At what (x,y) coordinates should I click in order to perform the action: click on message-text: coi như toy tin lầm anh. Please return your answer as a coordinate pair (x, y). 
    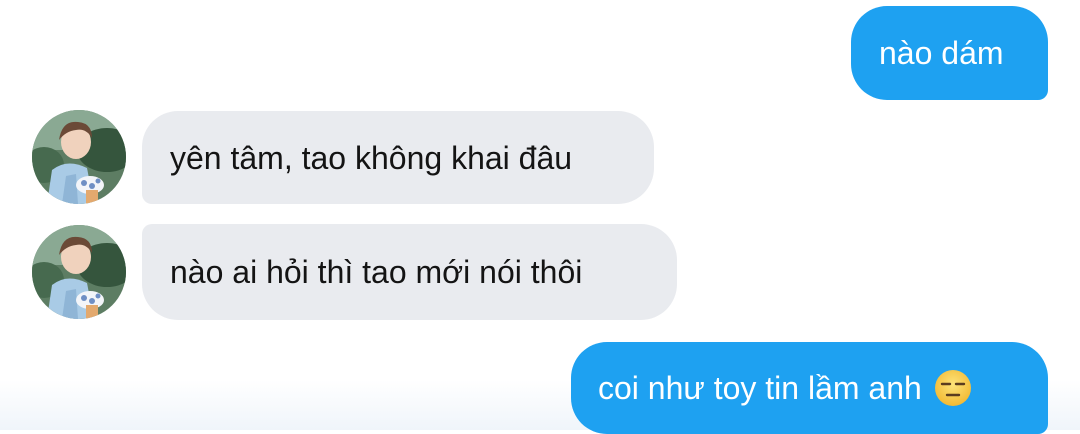
    Looking at the image, I should click on (760, 388).